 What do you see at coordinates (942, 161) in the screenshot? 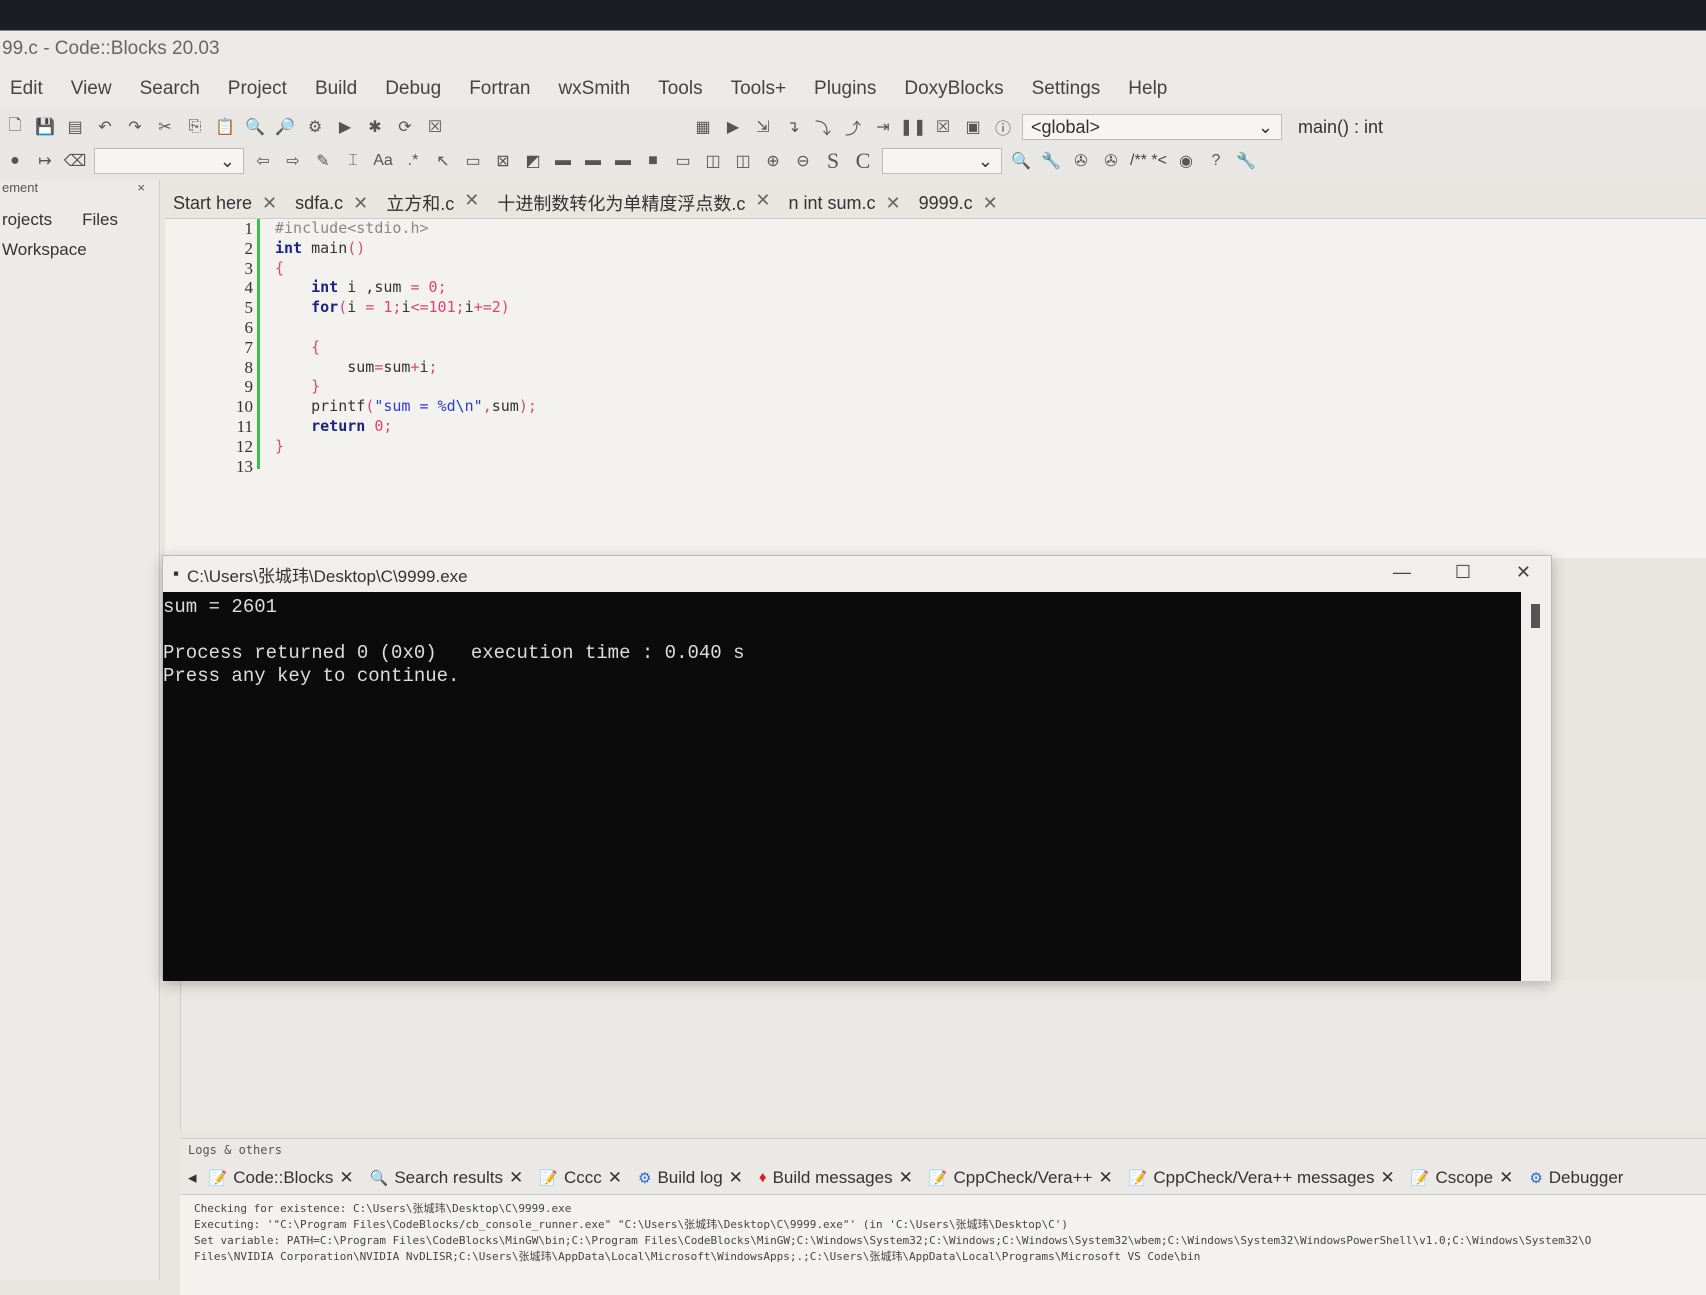
I see `search-combo: ⌄` at bounding box center [942, 161].